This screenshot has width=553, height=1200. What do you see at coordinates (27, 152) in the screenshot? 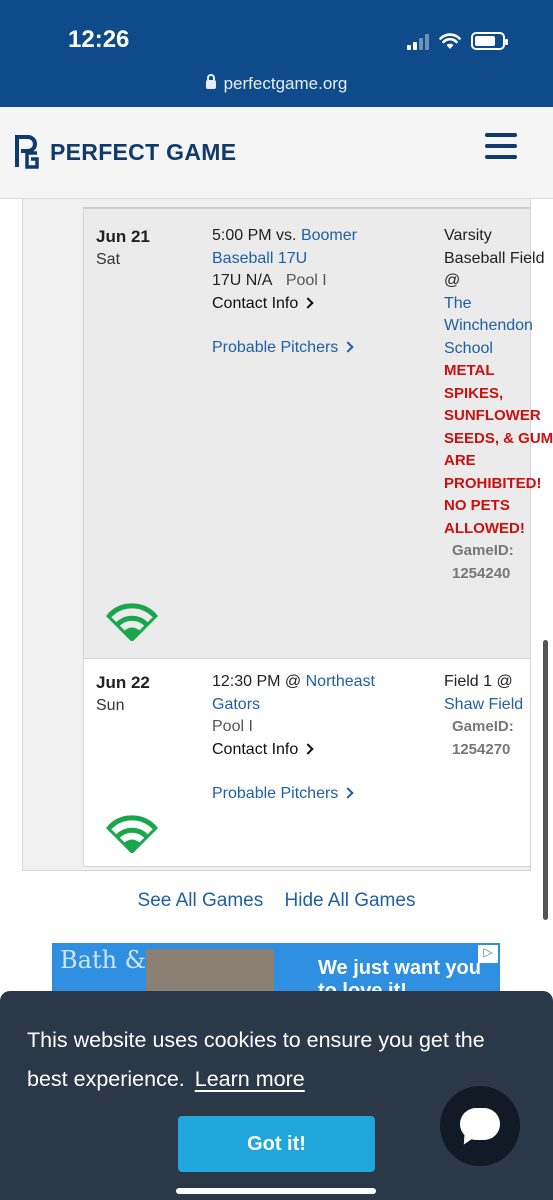
I see `pg-logo-icon` at bounding box center [27, 152].